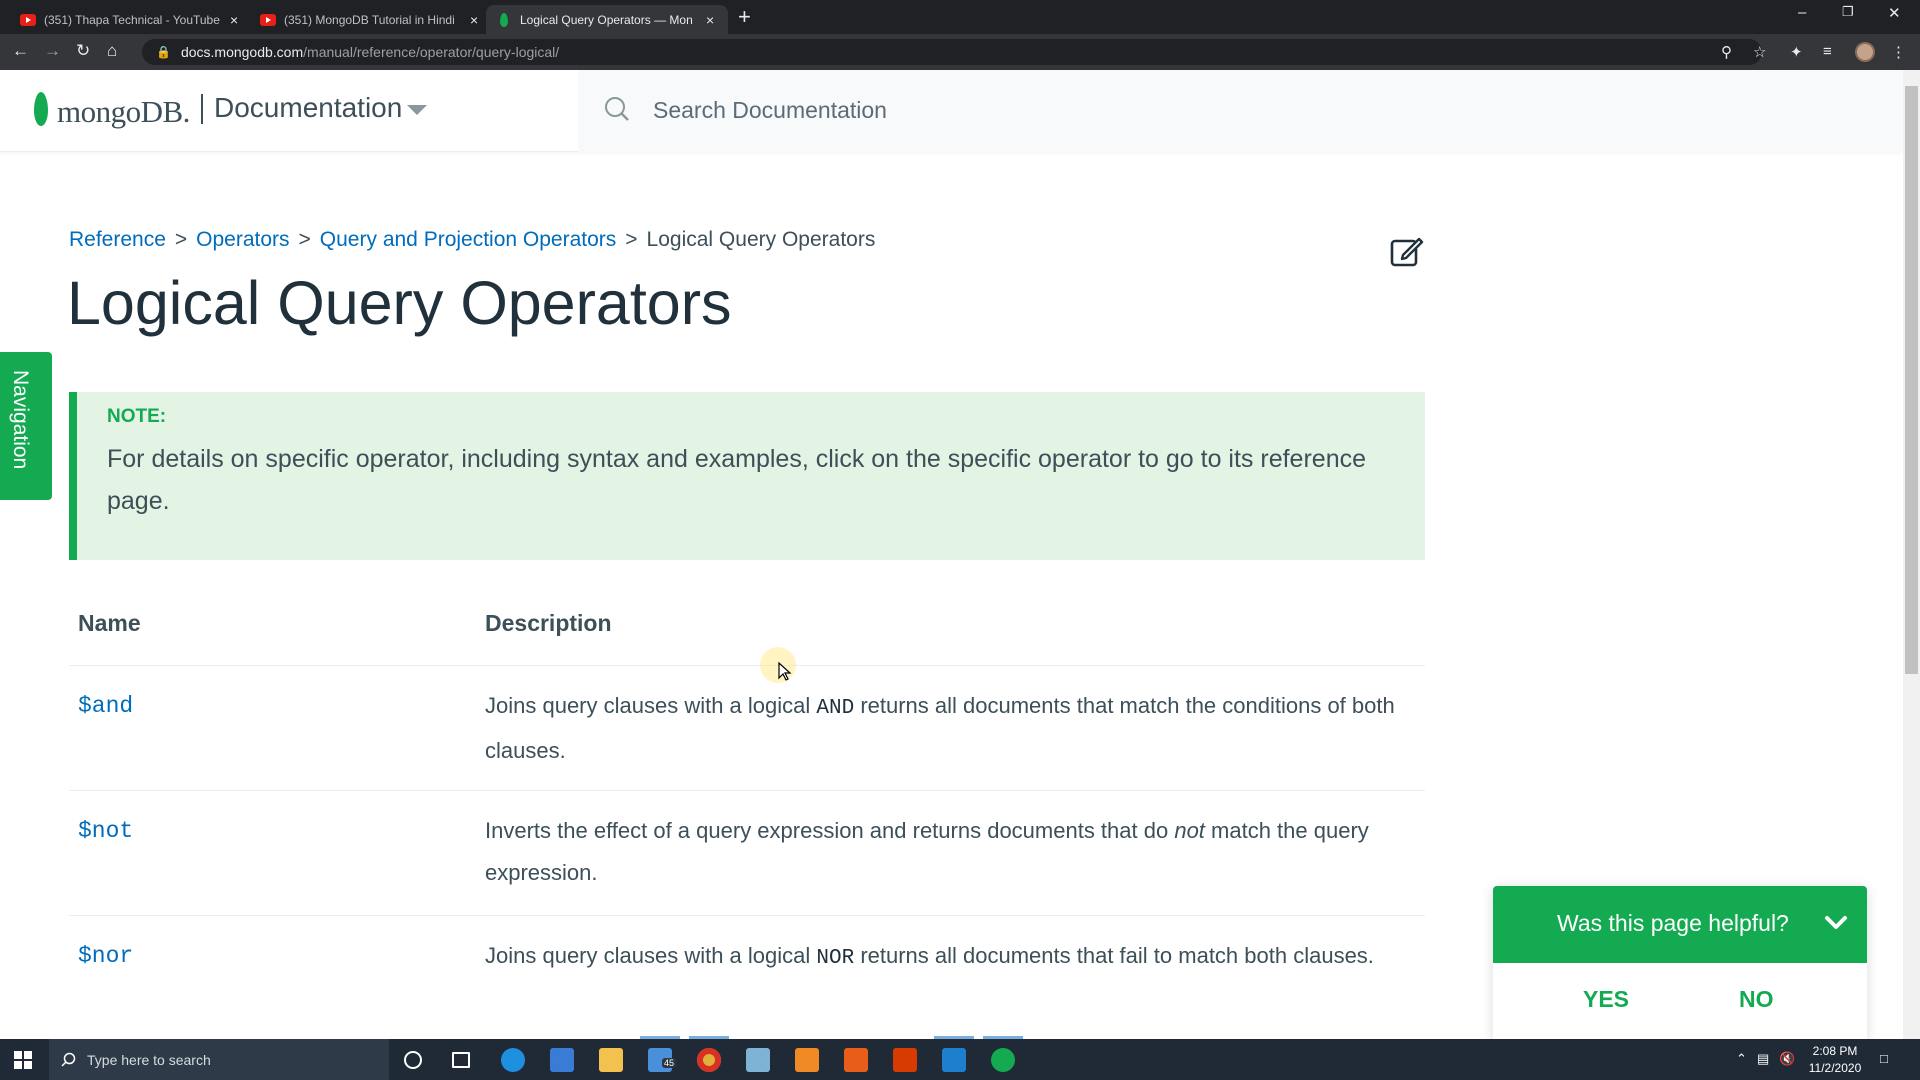 Image resolution: width=1920 pixels, height=1080 pixels. What do you see at coordinates (954, 1060) in the screenshot?
I see `vscode-icon` at bounding box center [954, 1060].